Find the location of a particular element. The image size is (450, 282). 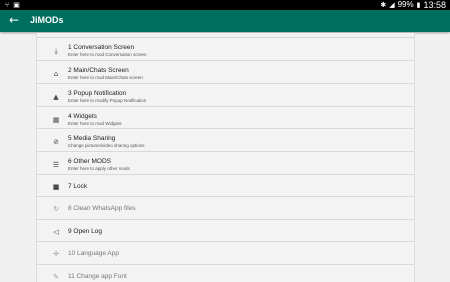

home-icon: ⌂ is located at coordinates (56, 74).